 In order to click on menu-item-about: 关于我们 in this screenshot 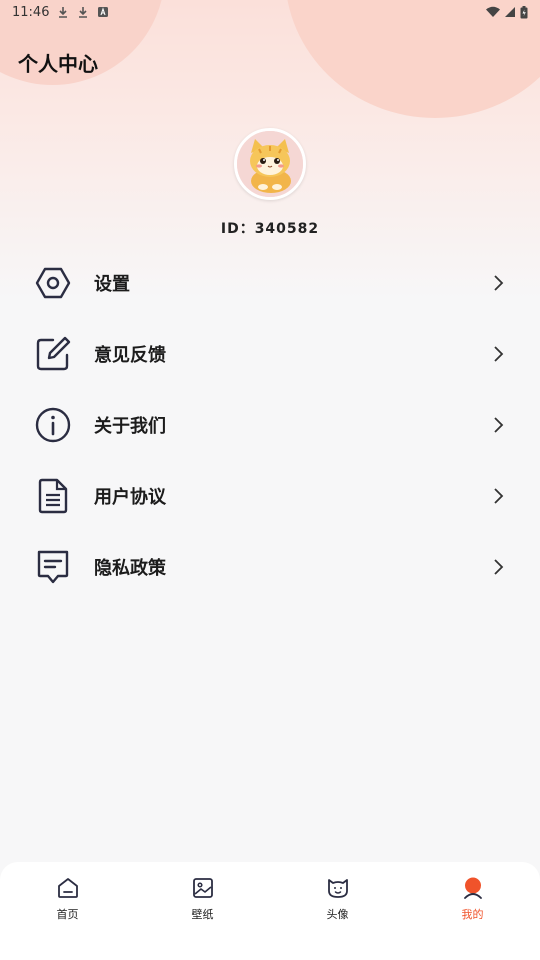, I will do `click(270, 424)`.